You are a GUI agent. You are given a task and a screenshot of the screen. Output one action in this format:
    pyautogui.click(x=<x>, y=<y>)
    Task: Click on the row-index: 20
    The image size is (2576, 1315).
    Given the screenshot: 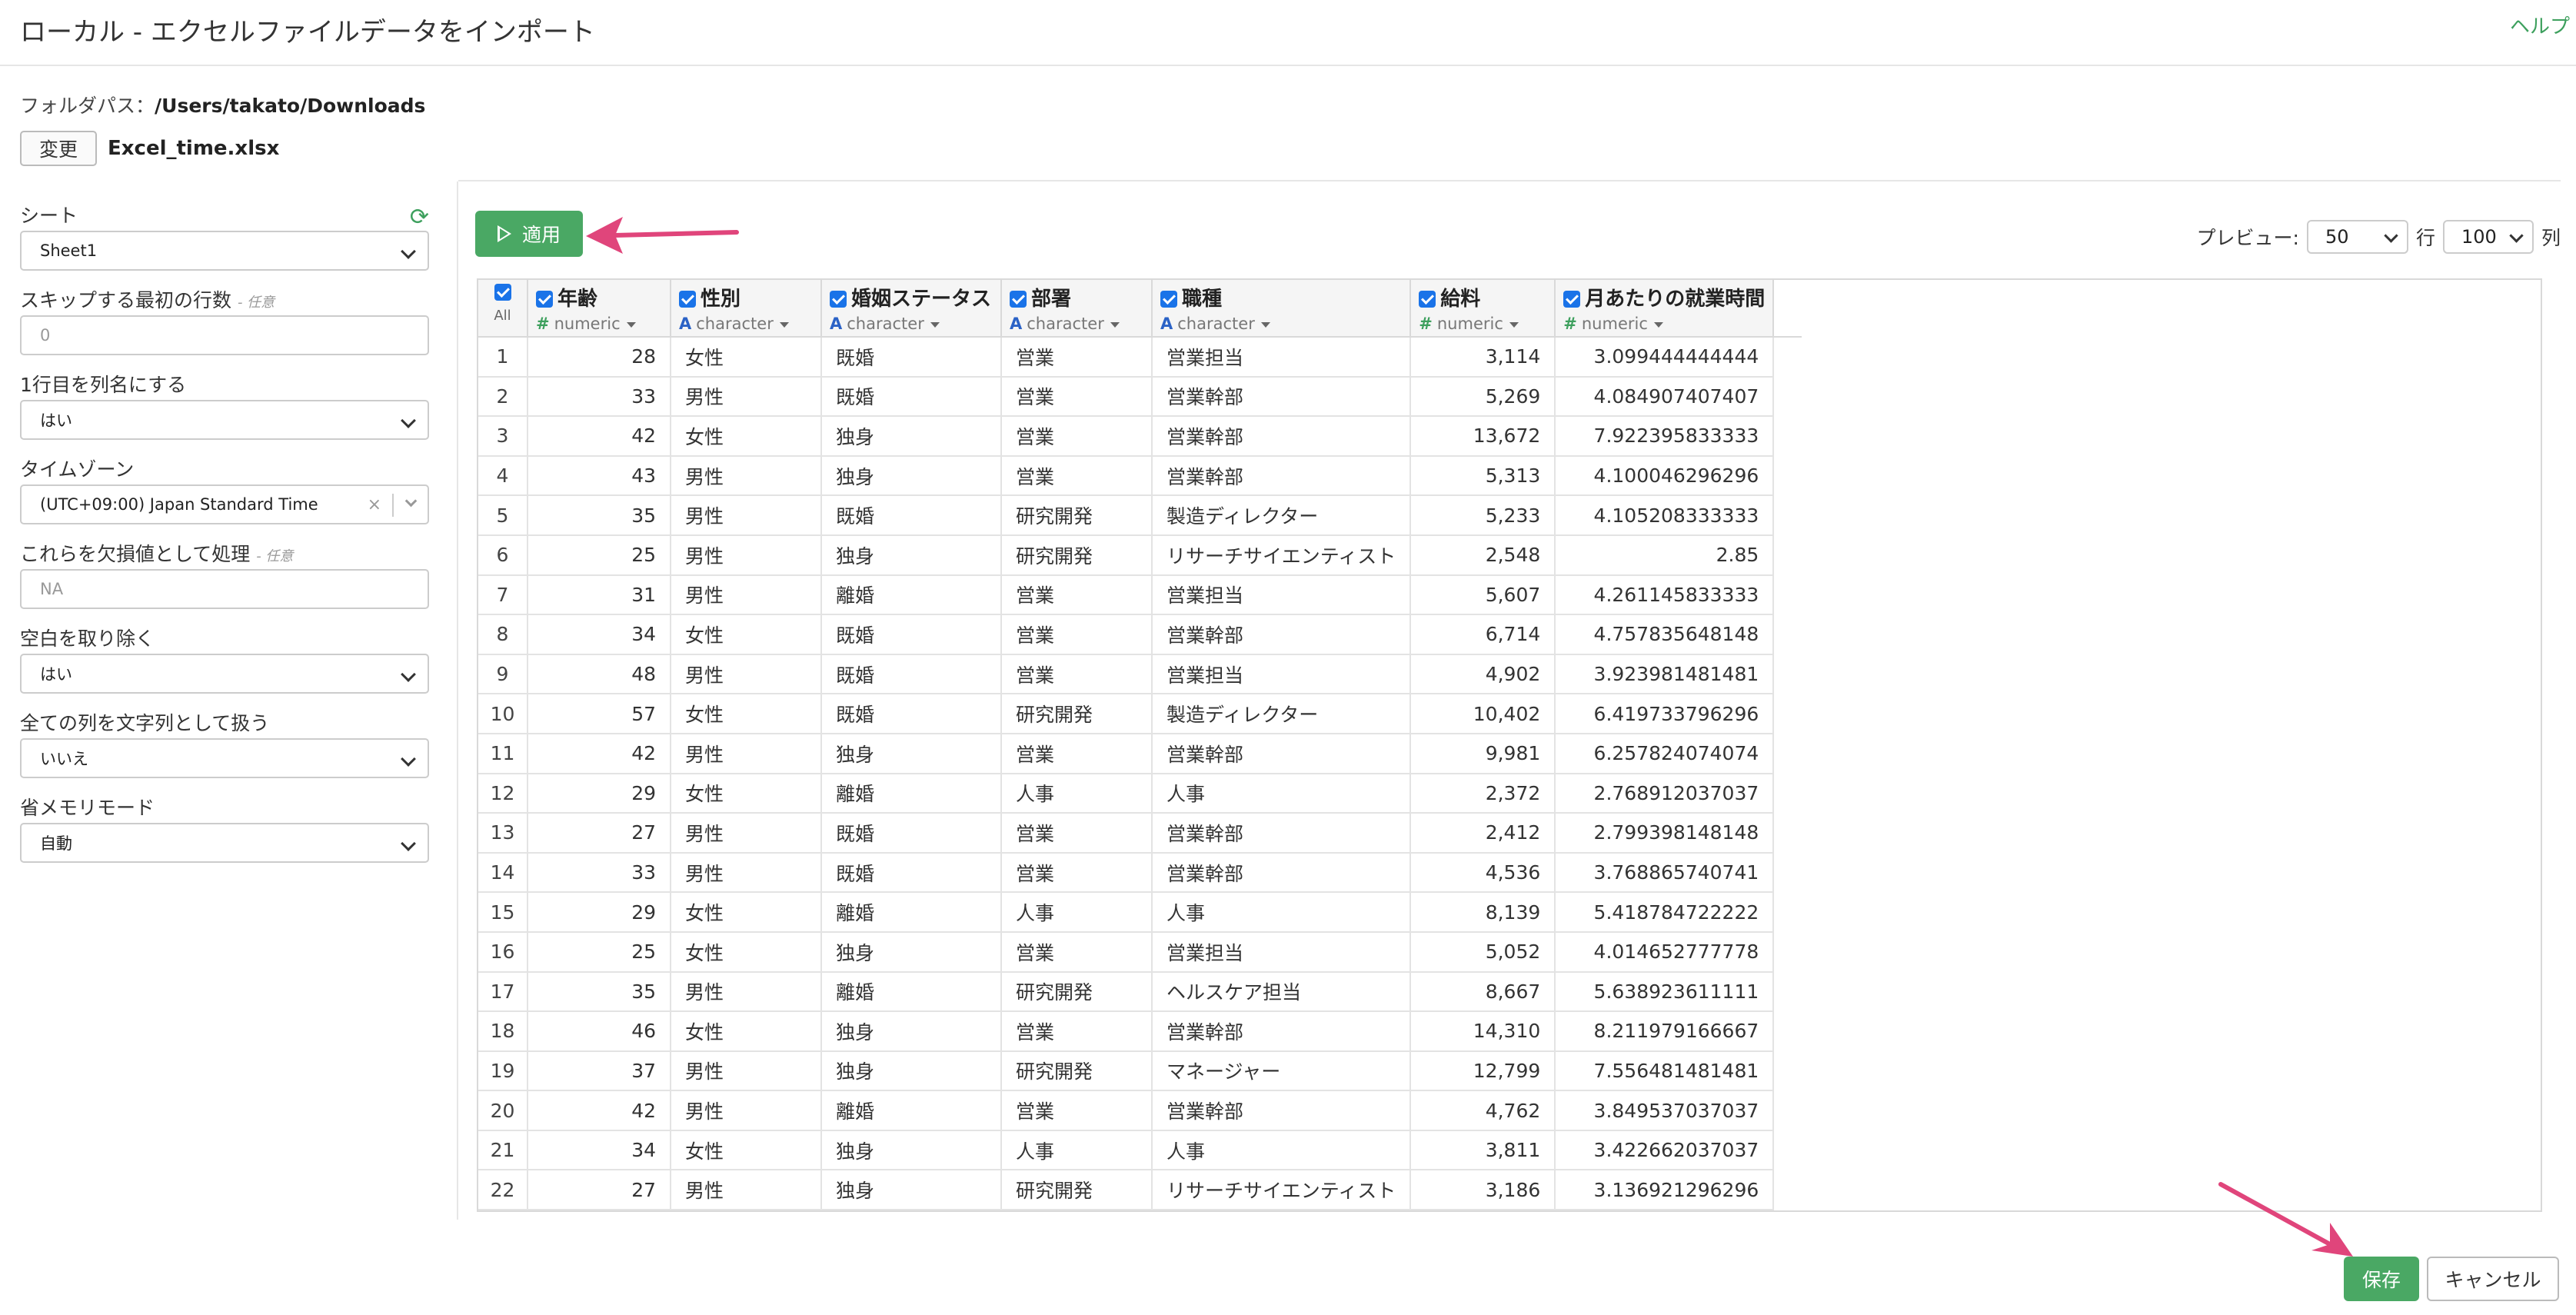 What is the action you would take?
    pyautogui.click(x=503, y=1110)
    